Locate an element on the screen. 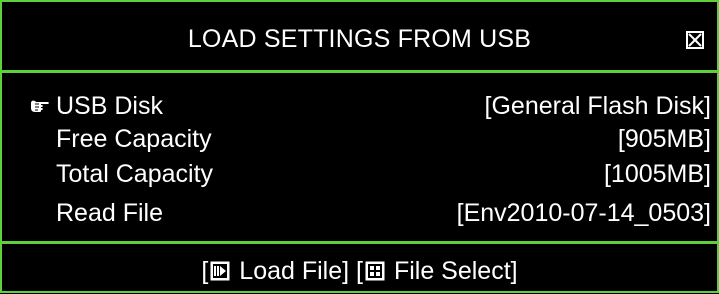  play-button-icon is located at coordinates (220, 271).